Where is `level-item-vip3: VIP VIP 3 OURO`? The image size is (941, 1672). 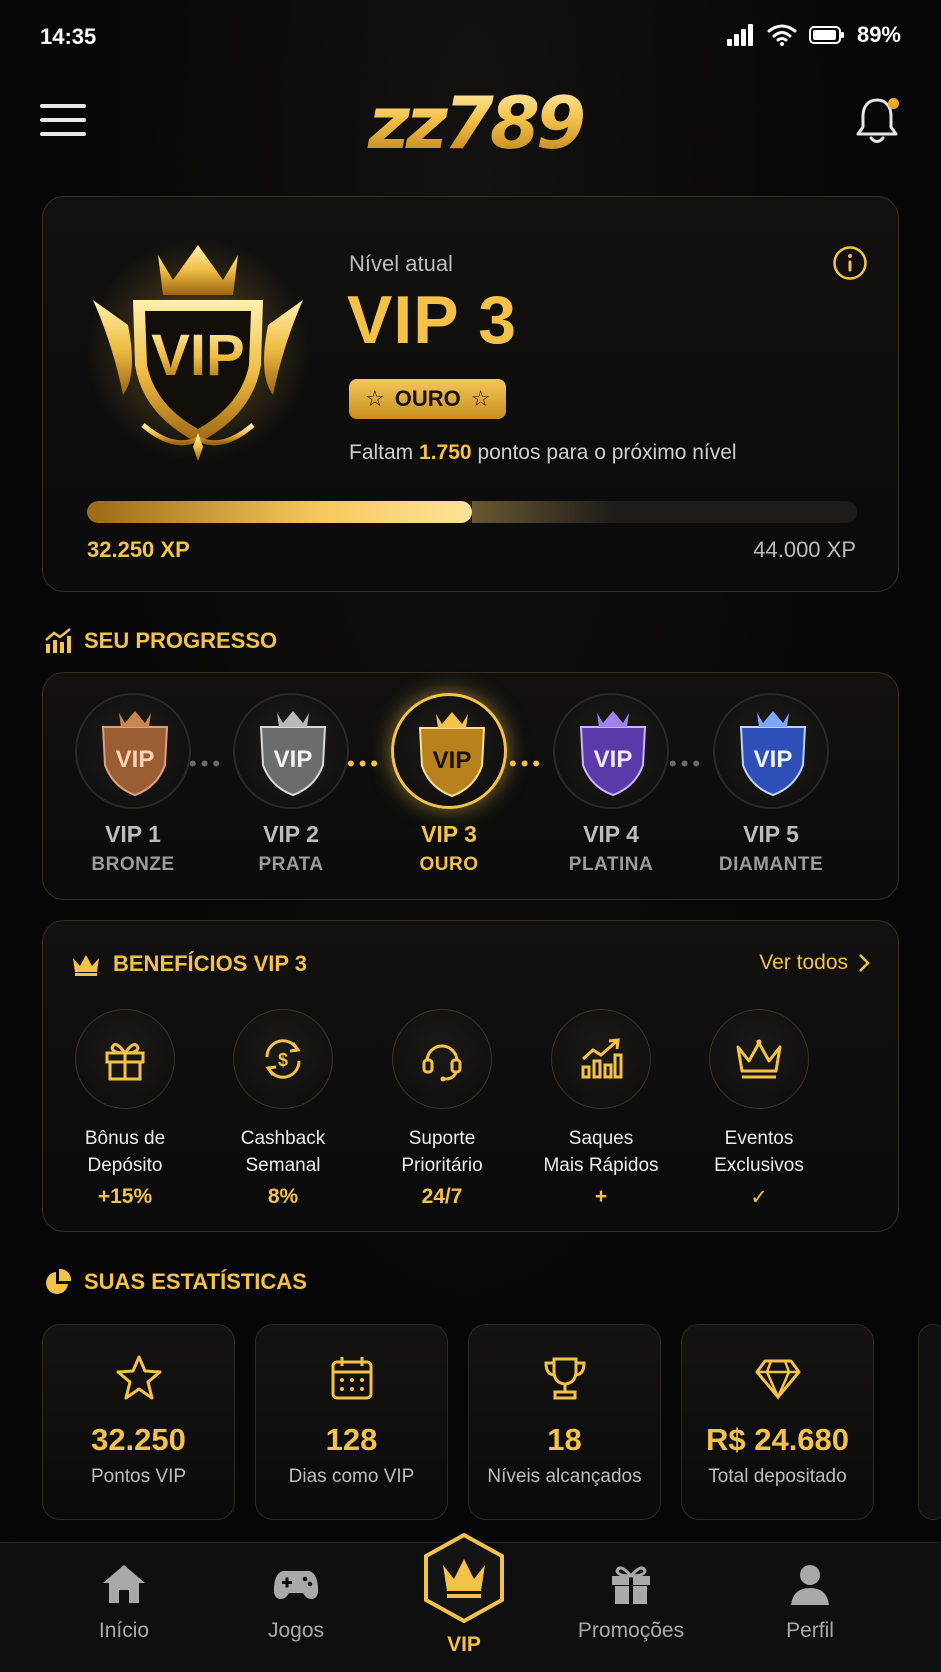 level-item-vip3: VIP VIP 3 OURO is located at coordinates (449, 784).